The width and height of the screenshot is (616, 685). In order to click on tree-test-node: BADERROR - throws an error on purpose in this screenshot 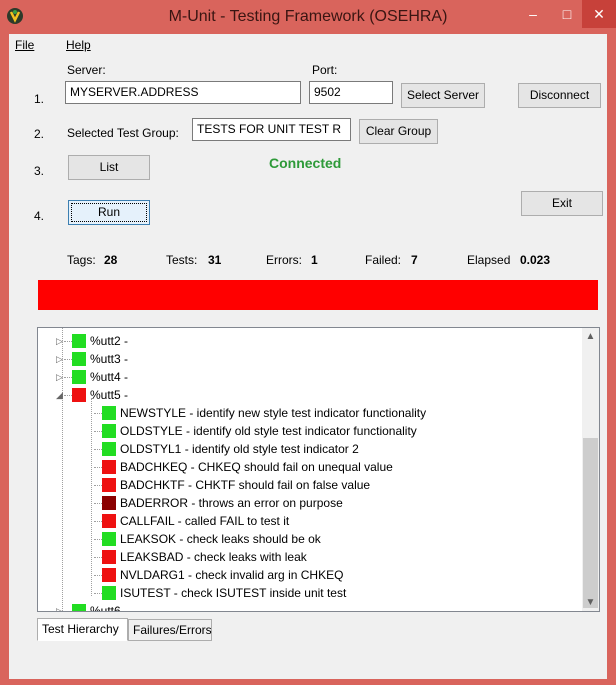, I will do `click(346, 503)`.